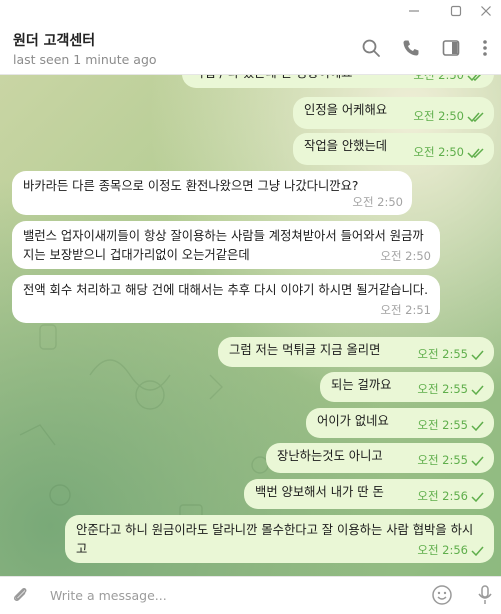  What do you see at coordinates (346, 110) in the screenshot?
I see `message-text: 인정을 어케해요` at bounding box center [346, 110].